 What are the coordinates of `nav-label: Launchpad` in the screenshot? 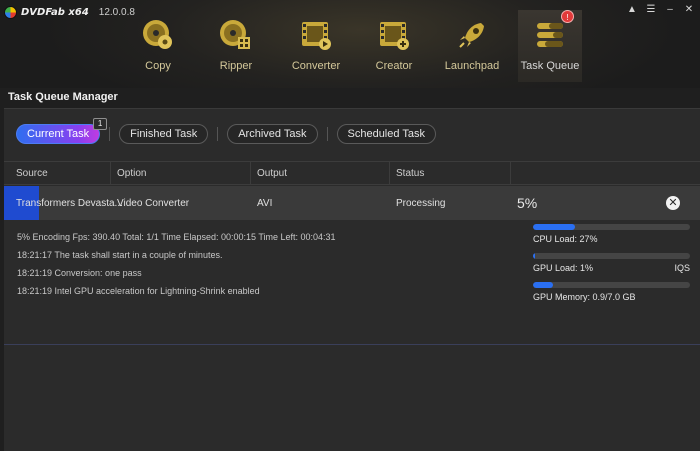 It's located at (472, 66).